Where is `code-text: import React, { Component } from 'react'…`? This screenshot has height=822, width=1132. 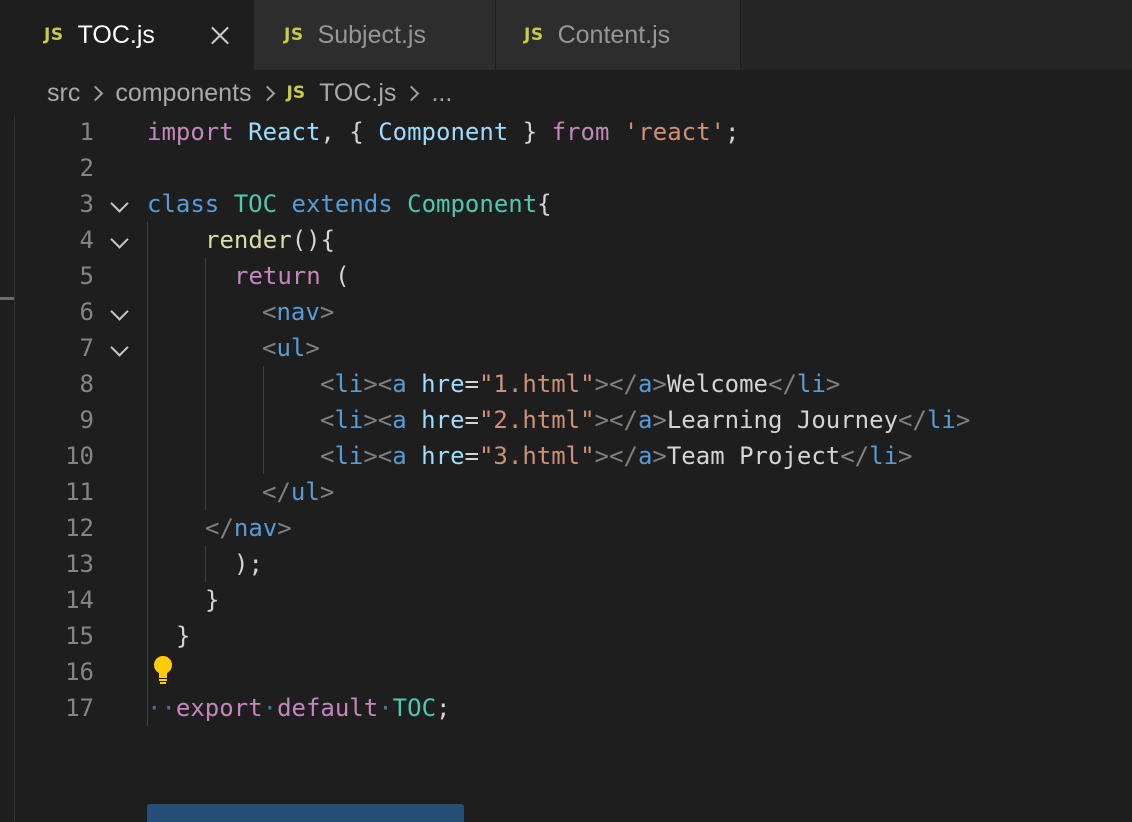 code-text: import React, { Component } from 'react'… is located at coordinates (443, 132).